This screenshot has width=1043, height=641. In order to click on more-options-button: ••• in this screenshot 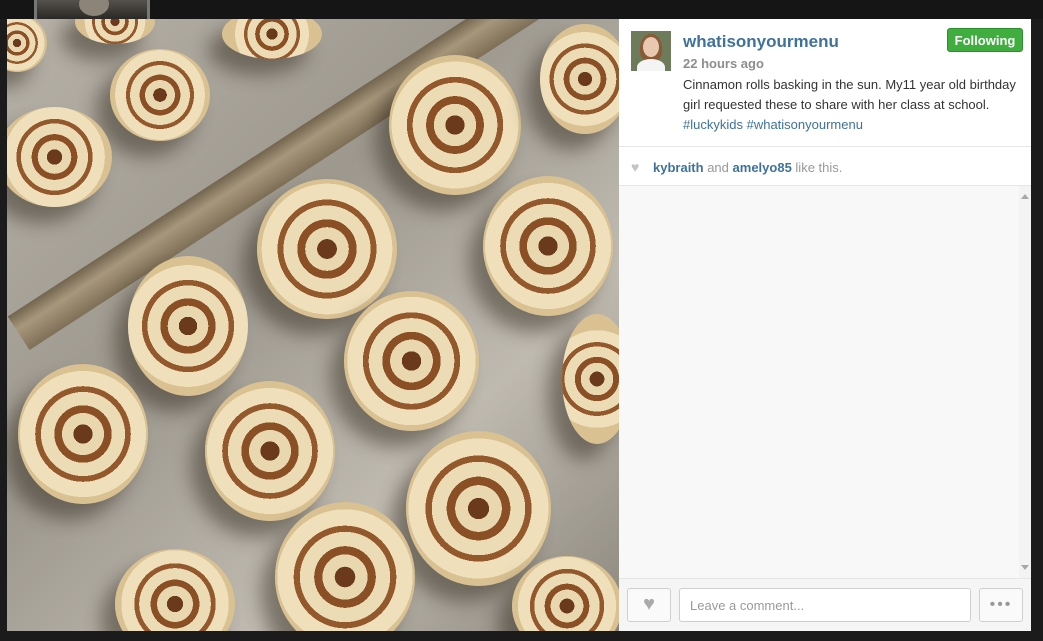, I will do `click(1001, 605)`.